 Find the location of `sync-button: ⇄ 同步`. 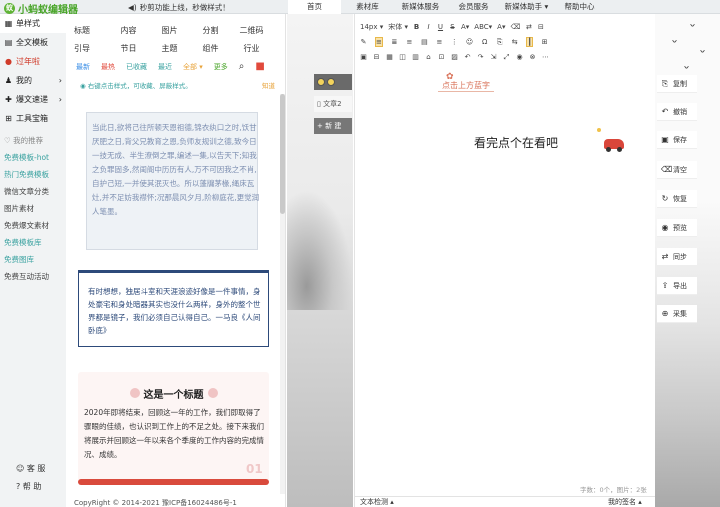

sync-button: ⇄ 同步 is located at coordinates (677, 257).